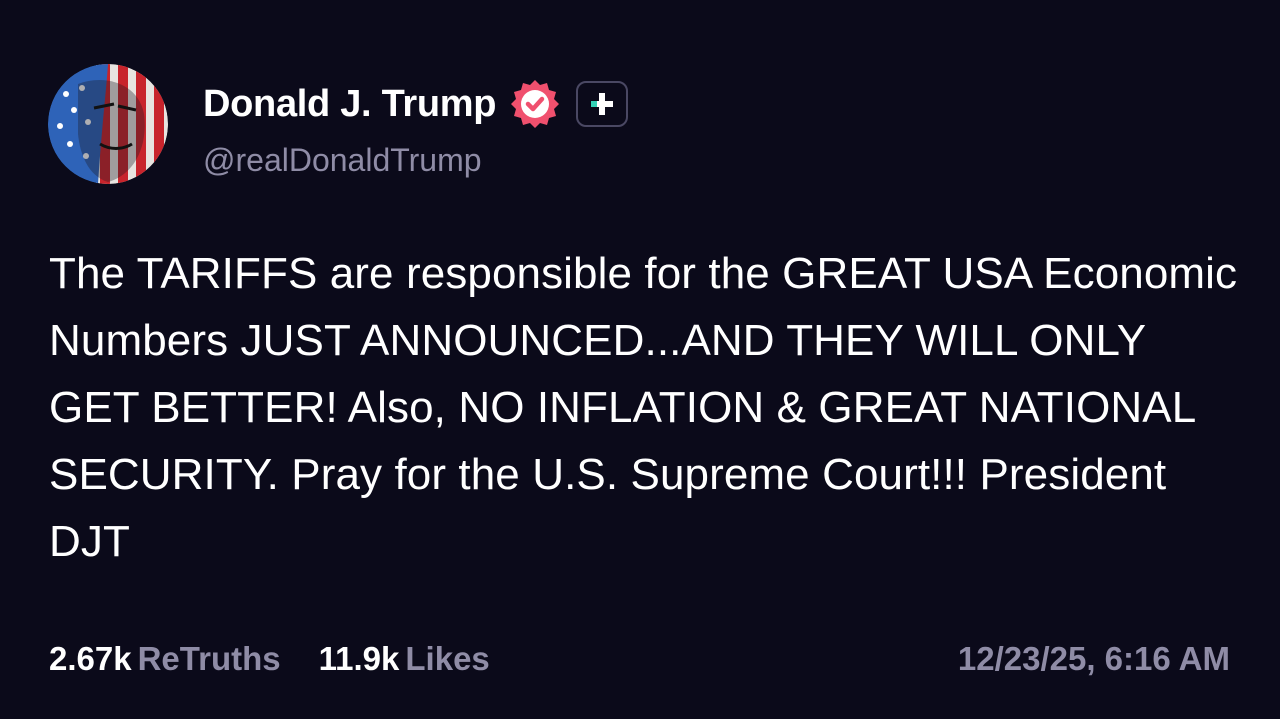 The width and height of the screenshot is (1280, 719). I want to click on verified-badge-icon, so click(535, 104).